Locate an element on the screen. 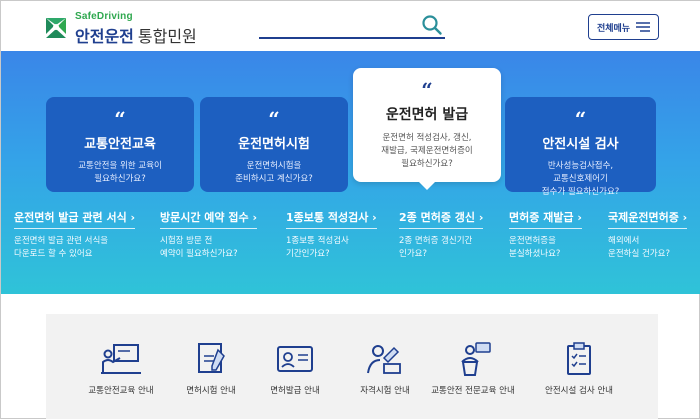  hamburger-icon is located at coordinates (643, 27).